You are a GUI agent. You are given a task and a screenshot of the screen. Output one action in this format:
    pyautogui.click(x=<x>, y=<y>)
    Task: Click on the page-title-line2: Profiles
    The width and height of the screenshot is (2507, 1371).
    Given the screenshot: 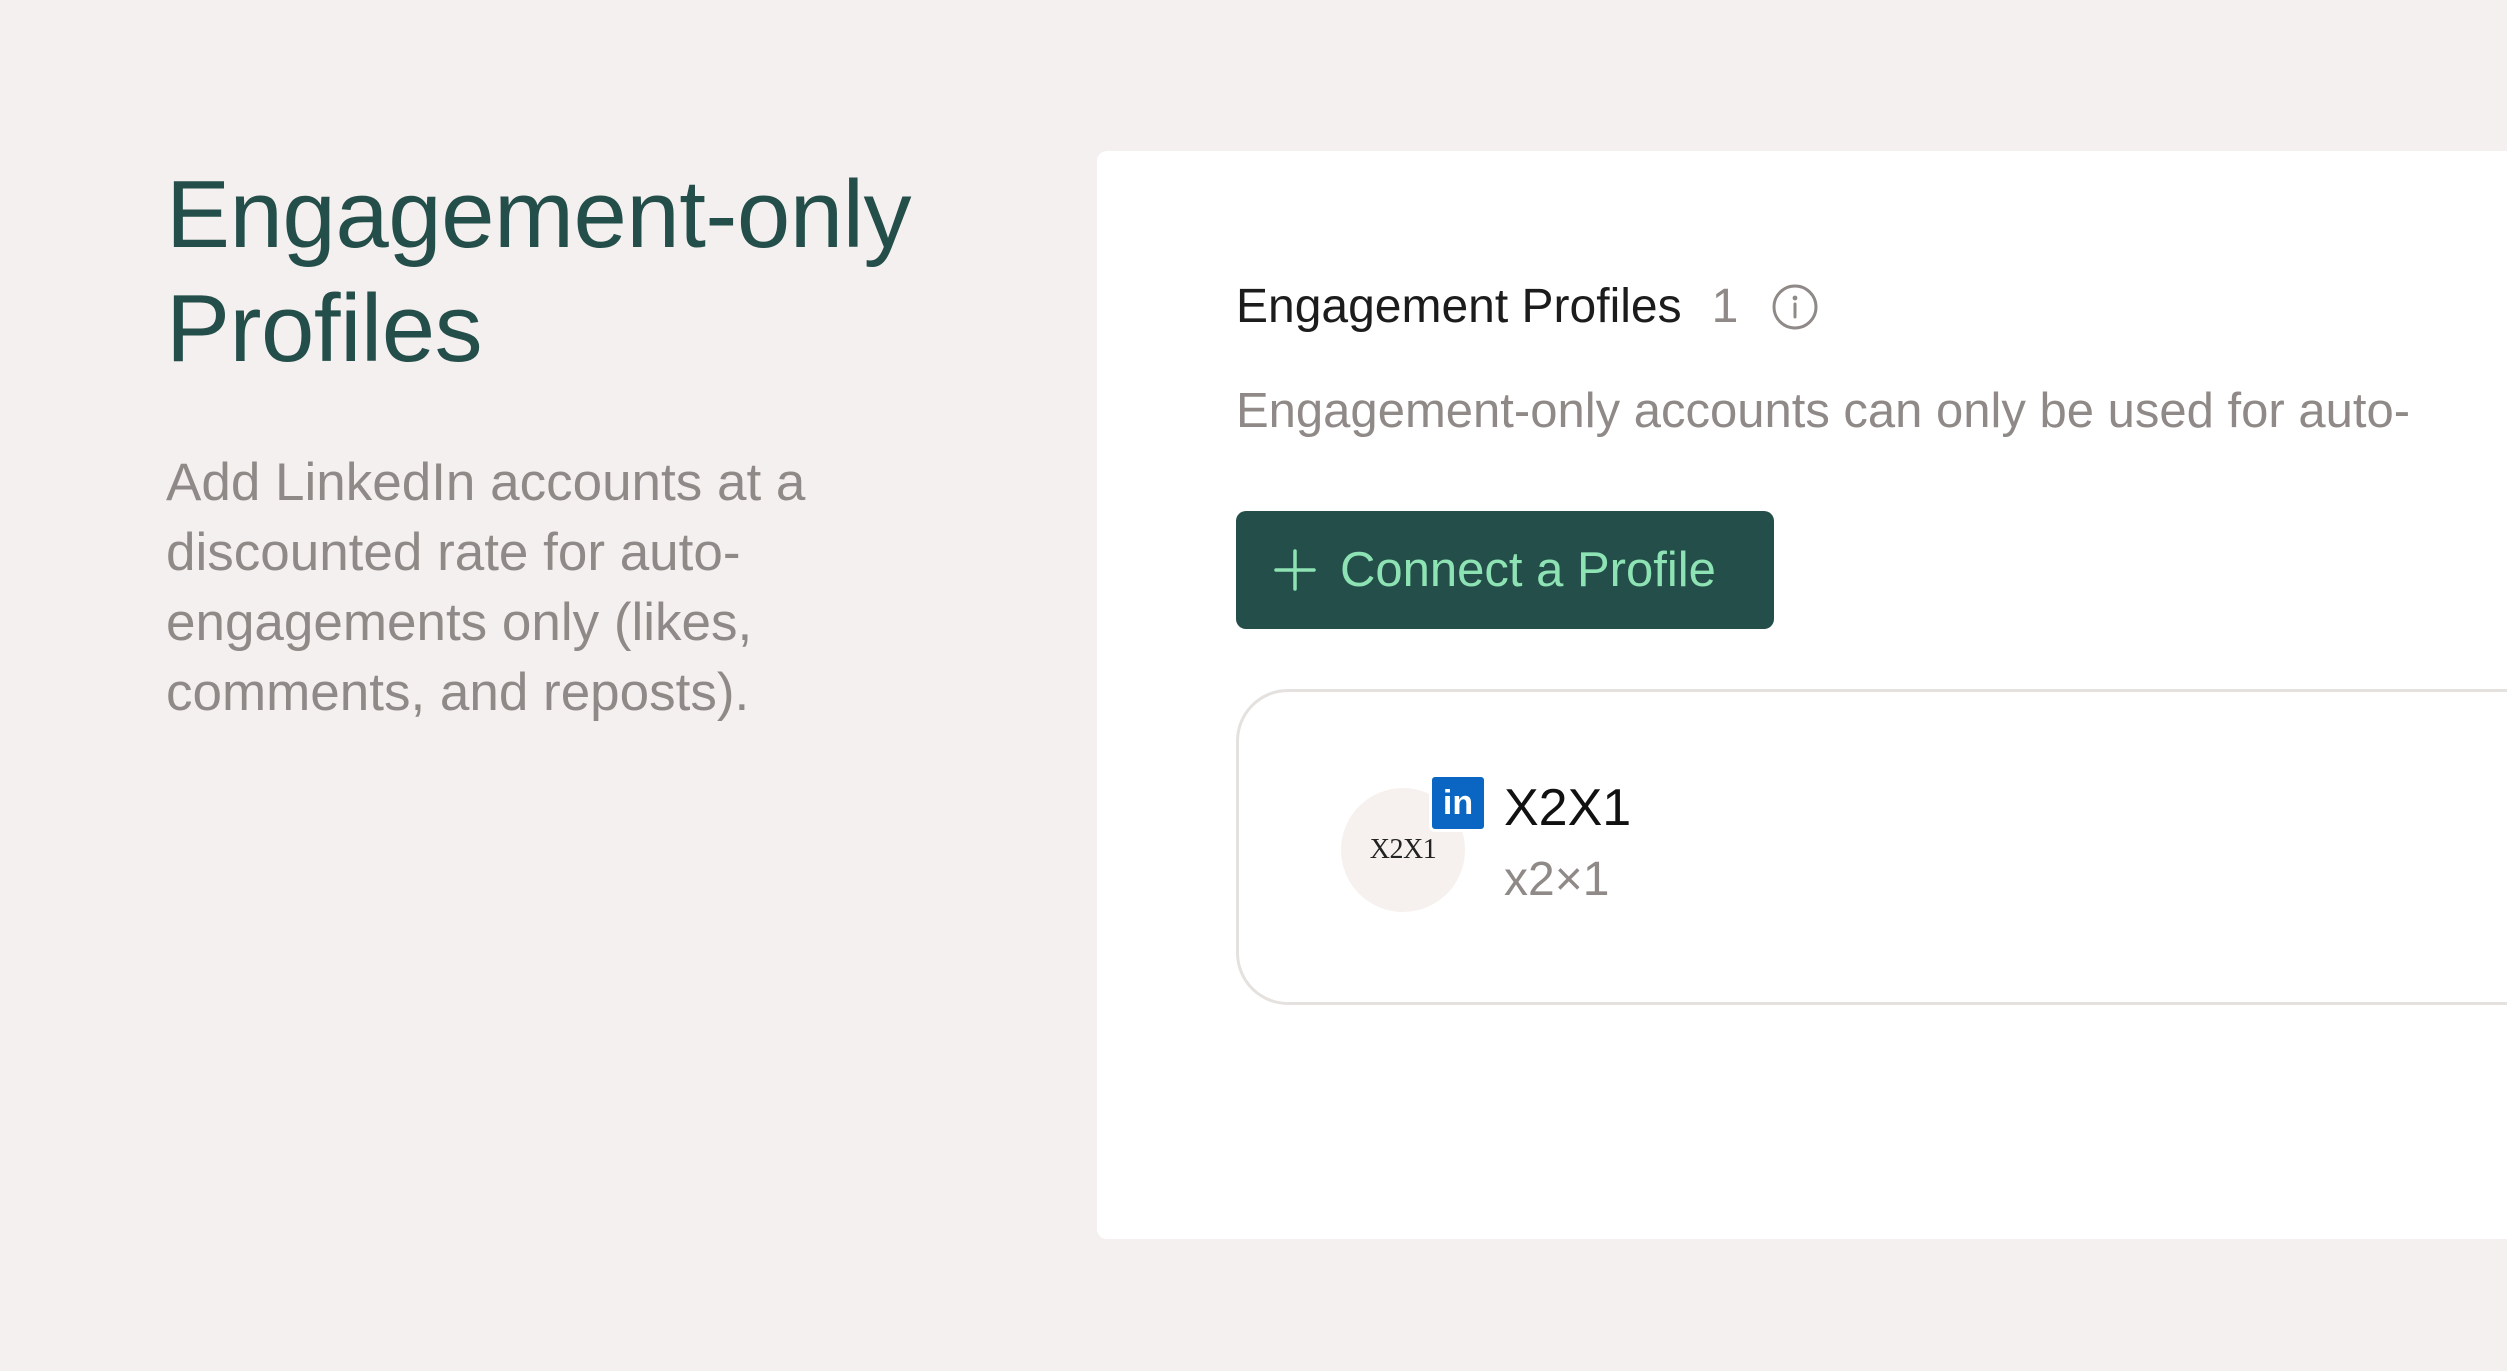 What is the action you would take?
    pyautogui.click(x=324, y=328)
    